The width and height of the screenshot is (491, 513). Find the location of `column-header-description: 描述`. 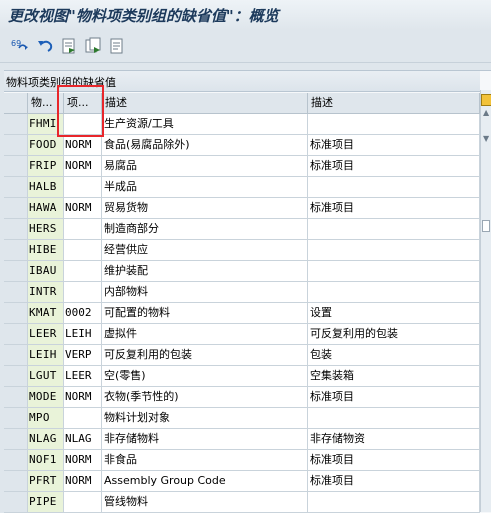

column-header-description: 描述 is located at coordinates (205, 103).